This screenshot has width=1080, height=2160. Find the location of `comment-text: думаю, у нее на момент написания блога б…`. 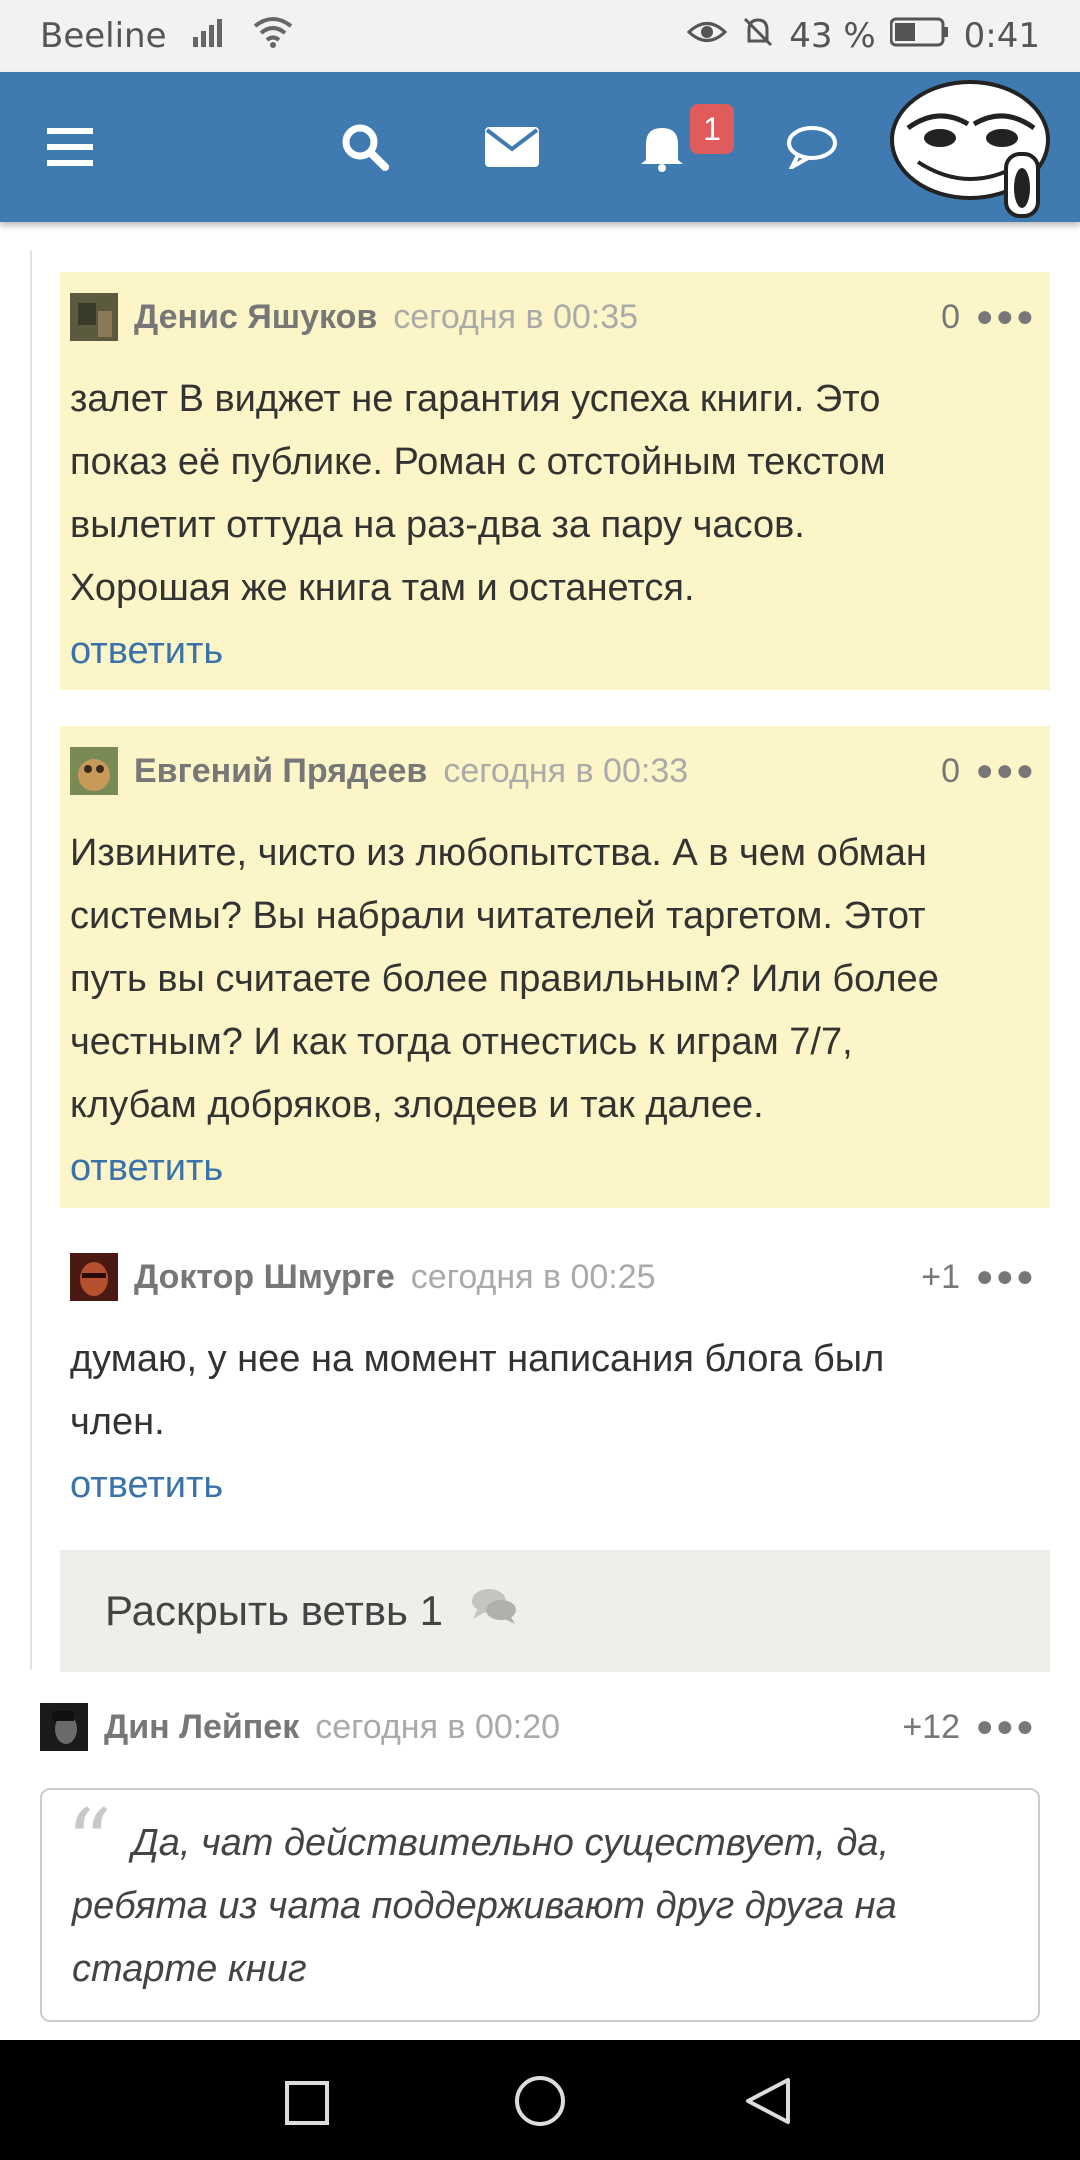

comment-text: думаю, у нее на момент написания блога б… is located at coordinates (555, 1391).